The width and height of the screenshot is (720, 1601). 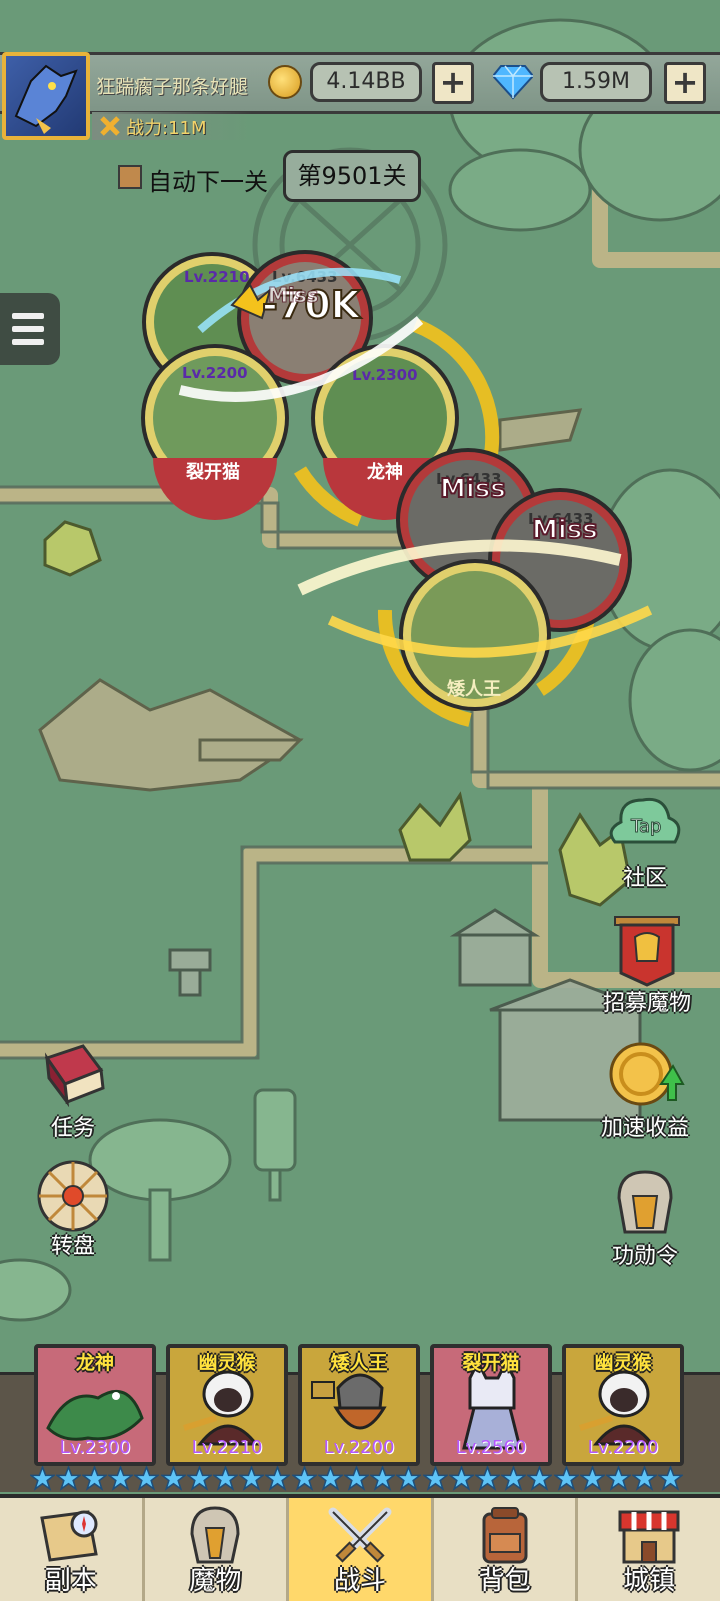 I want to click on card-name: 裂开猫, so click(x=491, y=1363).